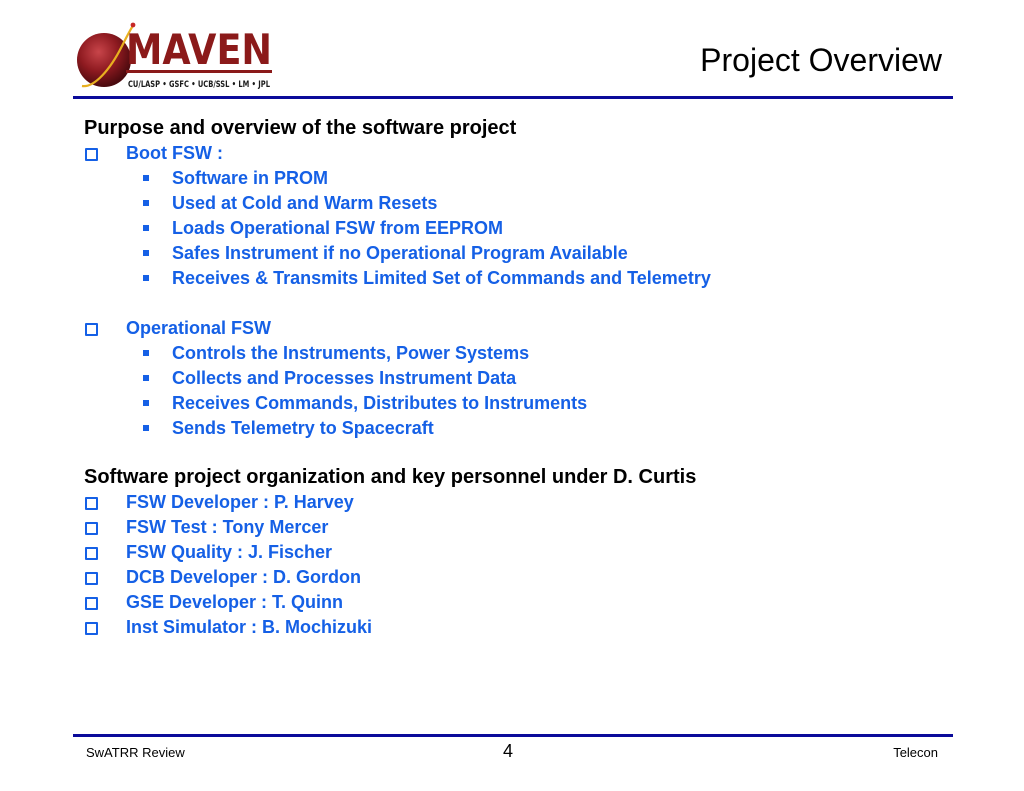  Describe the element at coordinates (821, 60) in the screenshot. I see `slide-title: Project Overview` at that location.